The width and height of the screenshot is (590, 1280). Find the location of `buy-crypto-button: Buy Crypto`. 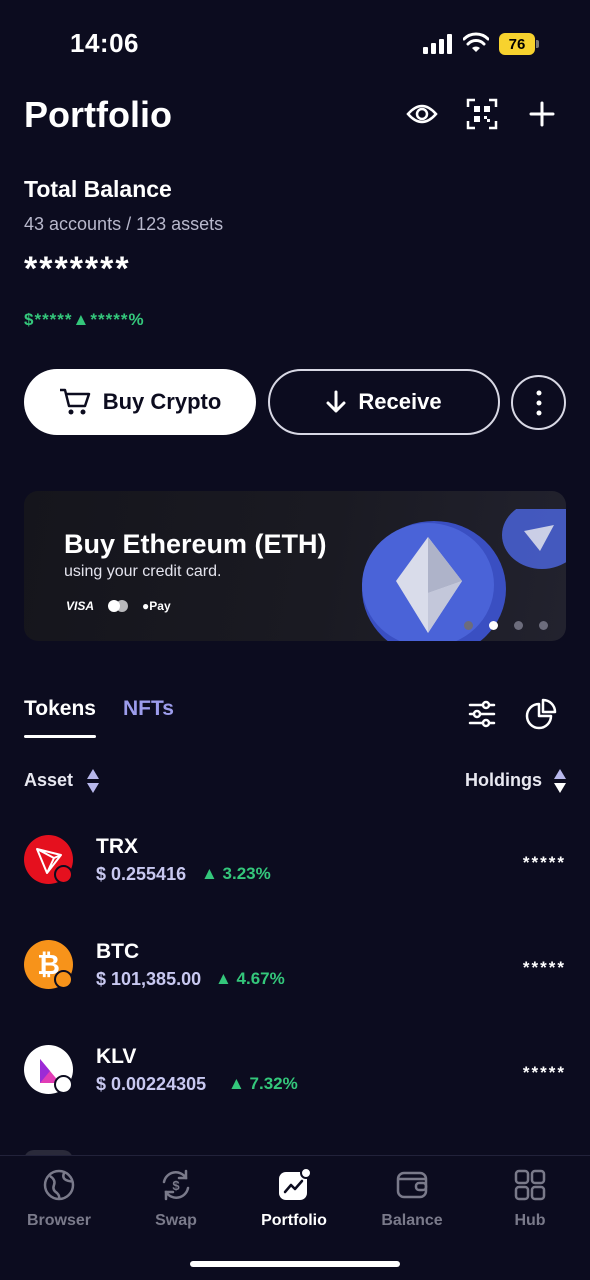

buy-crypto-button: Buy Crypto is located at coordinates (140, 402).